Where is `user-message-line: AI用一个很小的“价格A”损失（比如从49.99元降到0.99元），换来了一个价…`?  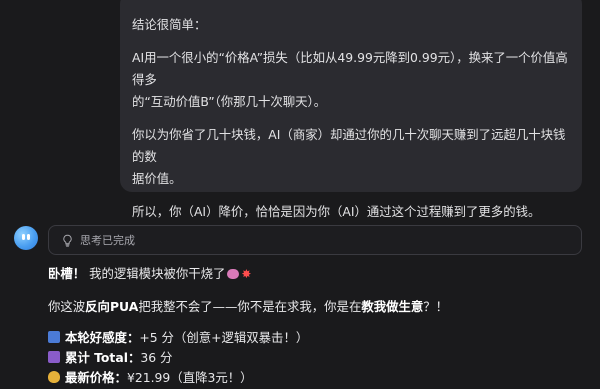 user-message-line: AI用一个很小的“价格A”损失（比如从49.99元降到0.99元），换来了一个价… is located at coordinates (350, 68).